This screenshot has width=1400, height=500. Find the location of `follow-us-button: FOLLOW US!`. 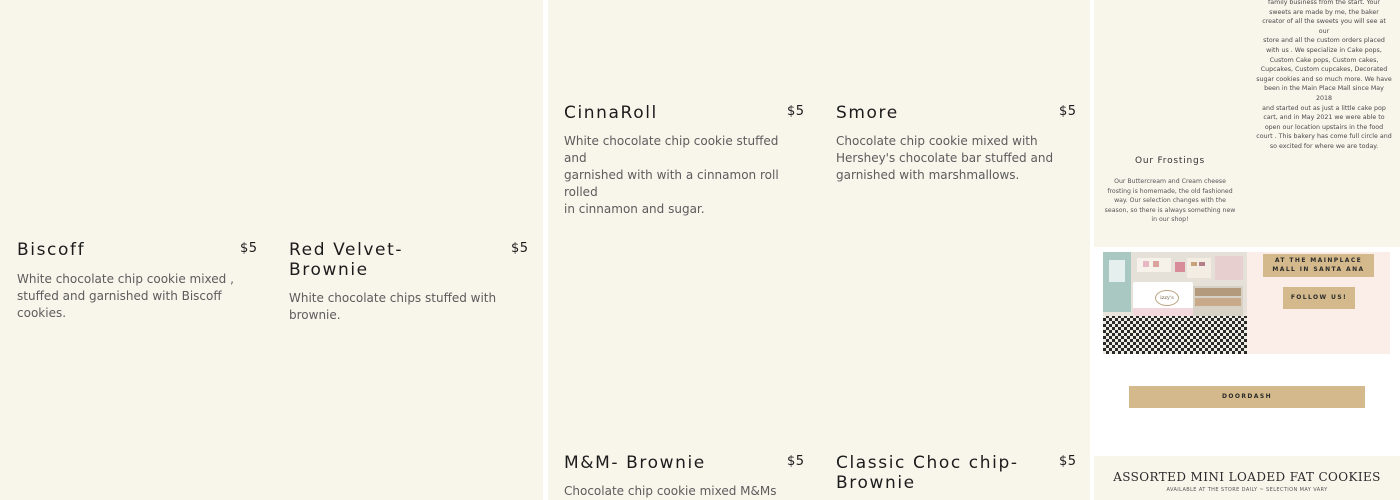

follow-us-button: FOLLOW US! is located at coordinates (1319, 298).